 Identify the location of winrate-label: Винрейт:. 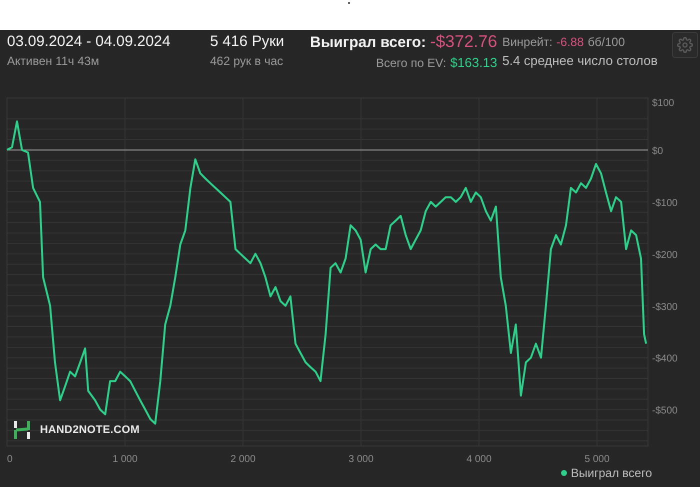
(527, 42).